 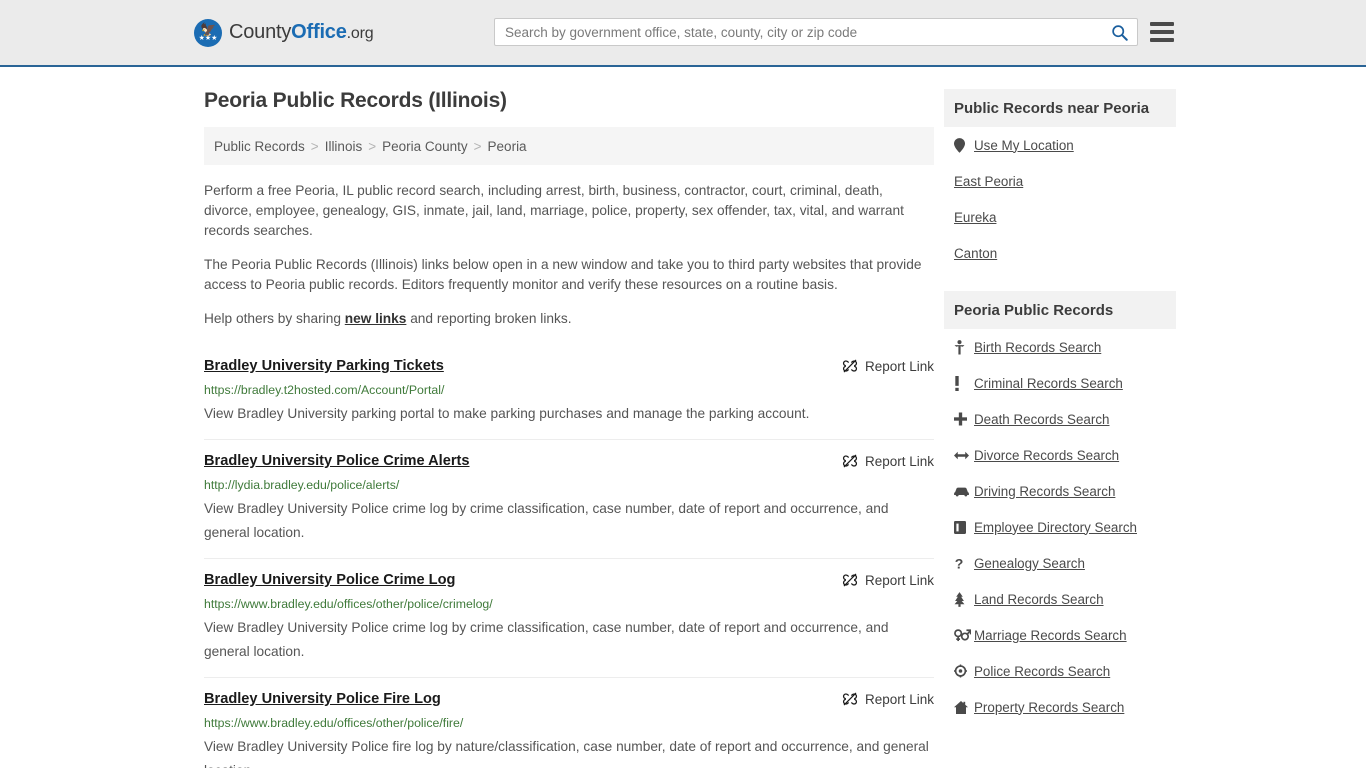 I want to click on sidebar-record-label: Genealogy Search, so click(x=1029, y=563).